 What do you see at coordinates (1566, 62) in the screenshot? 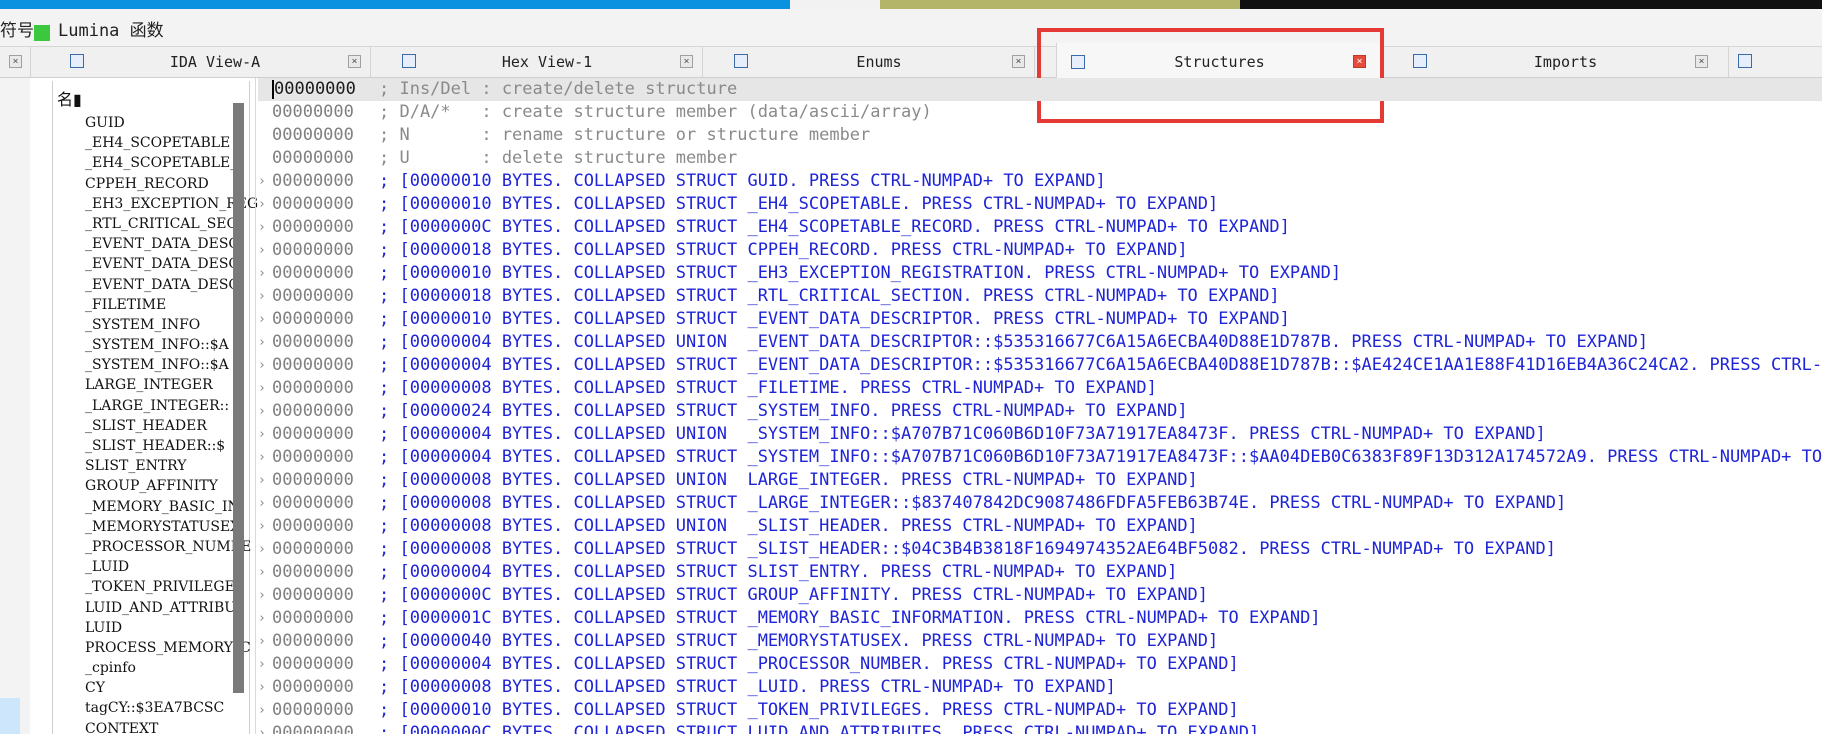
I see `tab-imports: Imports ×` at bounding box center [1566, 62].